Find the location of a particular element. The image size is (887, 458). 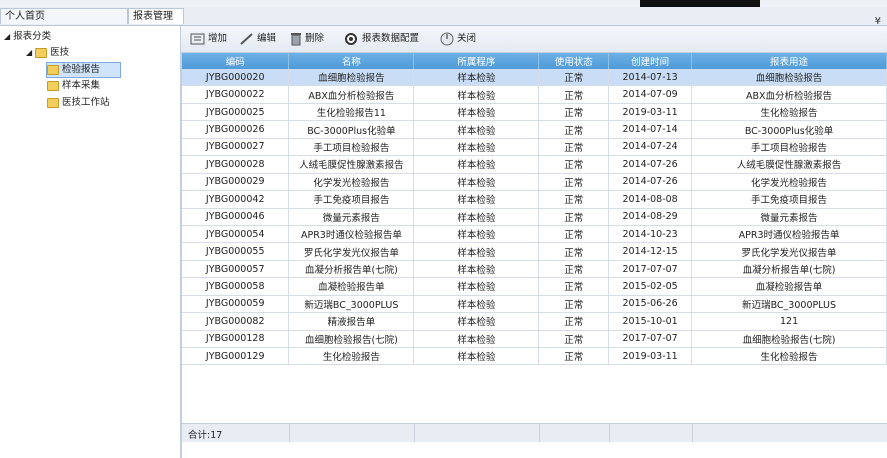

tree-root: ◢ 报表分类 is located at coordinates (27, 37).